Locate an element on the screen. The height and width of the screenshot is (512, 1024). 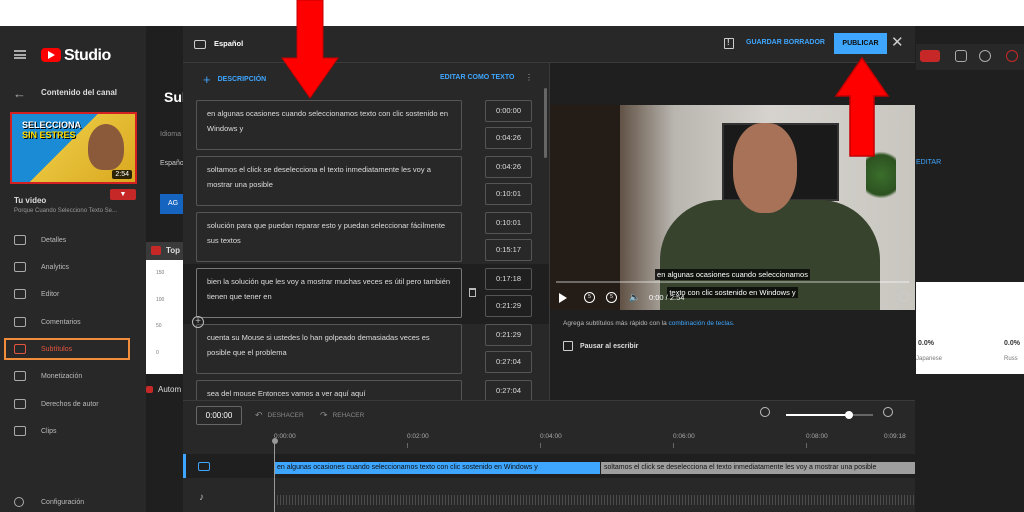
sidebar-item-settings: Configuración is located at coordinates (49, 502).